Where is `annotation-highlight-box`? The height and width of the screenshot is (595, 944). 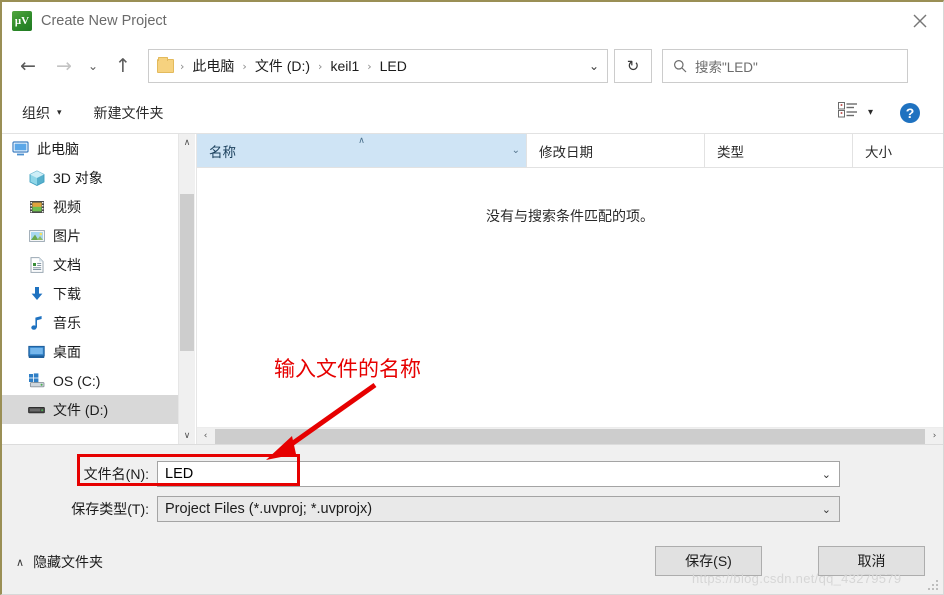
annotation-highlight-box is located at coordinates (188, 470).